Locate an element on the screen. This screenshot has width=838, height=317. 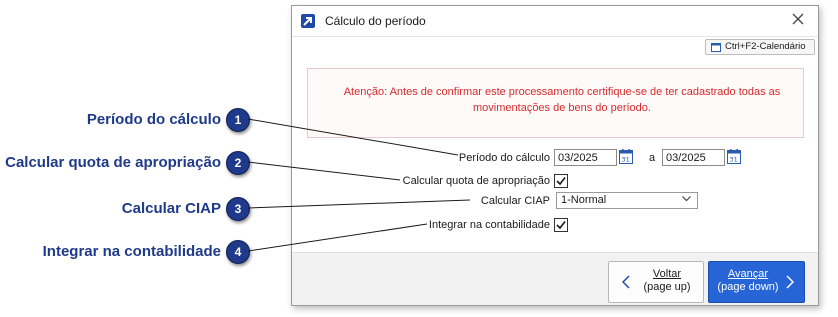
quota-checkbox is located at coordinates (561, 181).